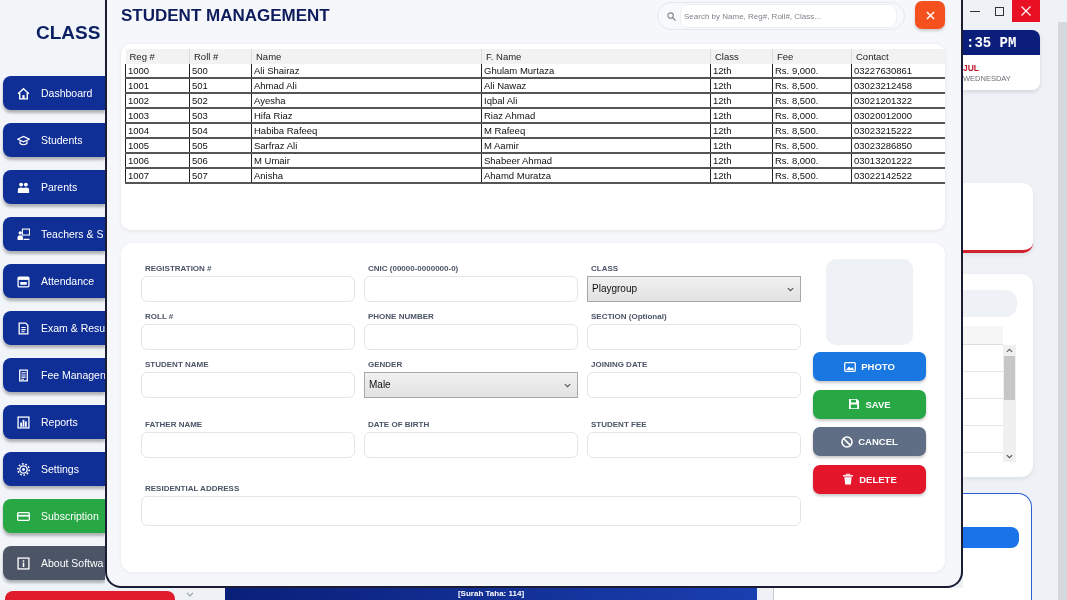 This screenshot has width=1067, height=600. Describe the element at coordinates (220, 56) in the screenshot. I see `column-header: Roll #` at that location.